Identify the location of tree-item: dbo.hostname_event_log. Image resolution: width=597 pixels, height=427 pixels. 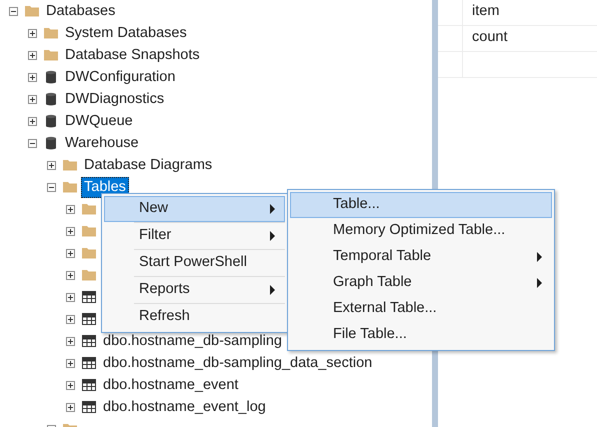
(184, 407).